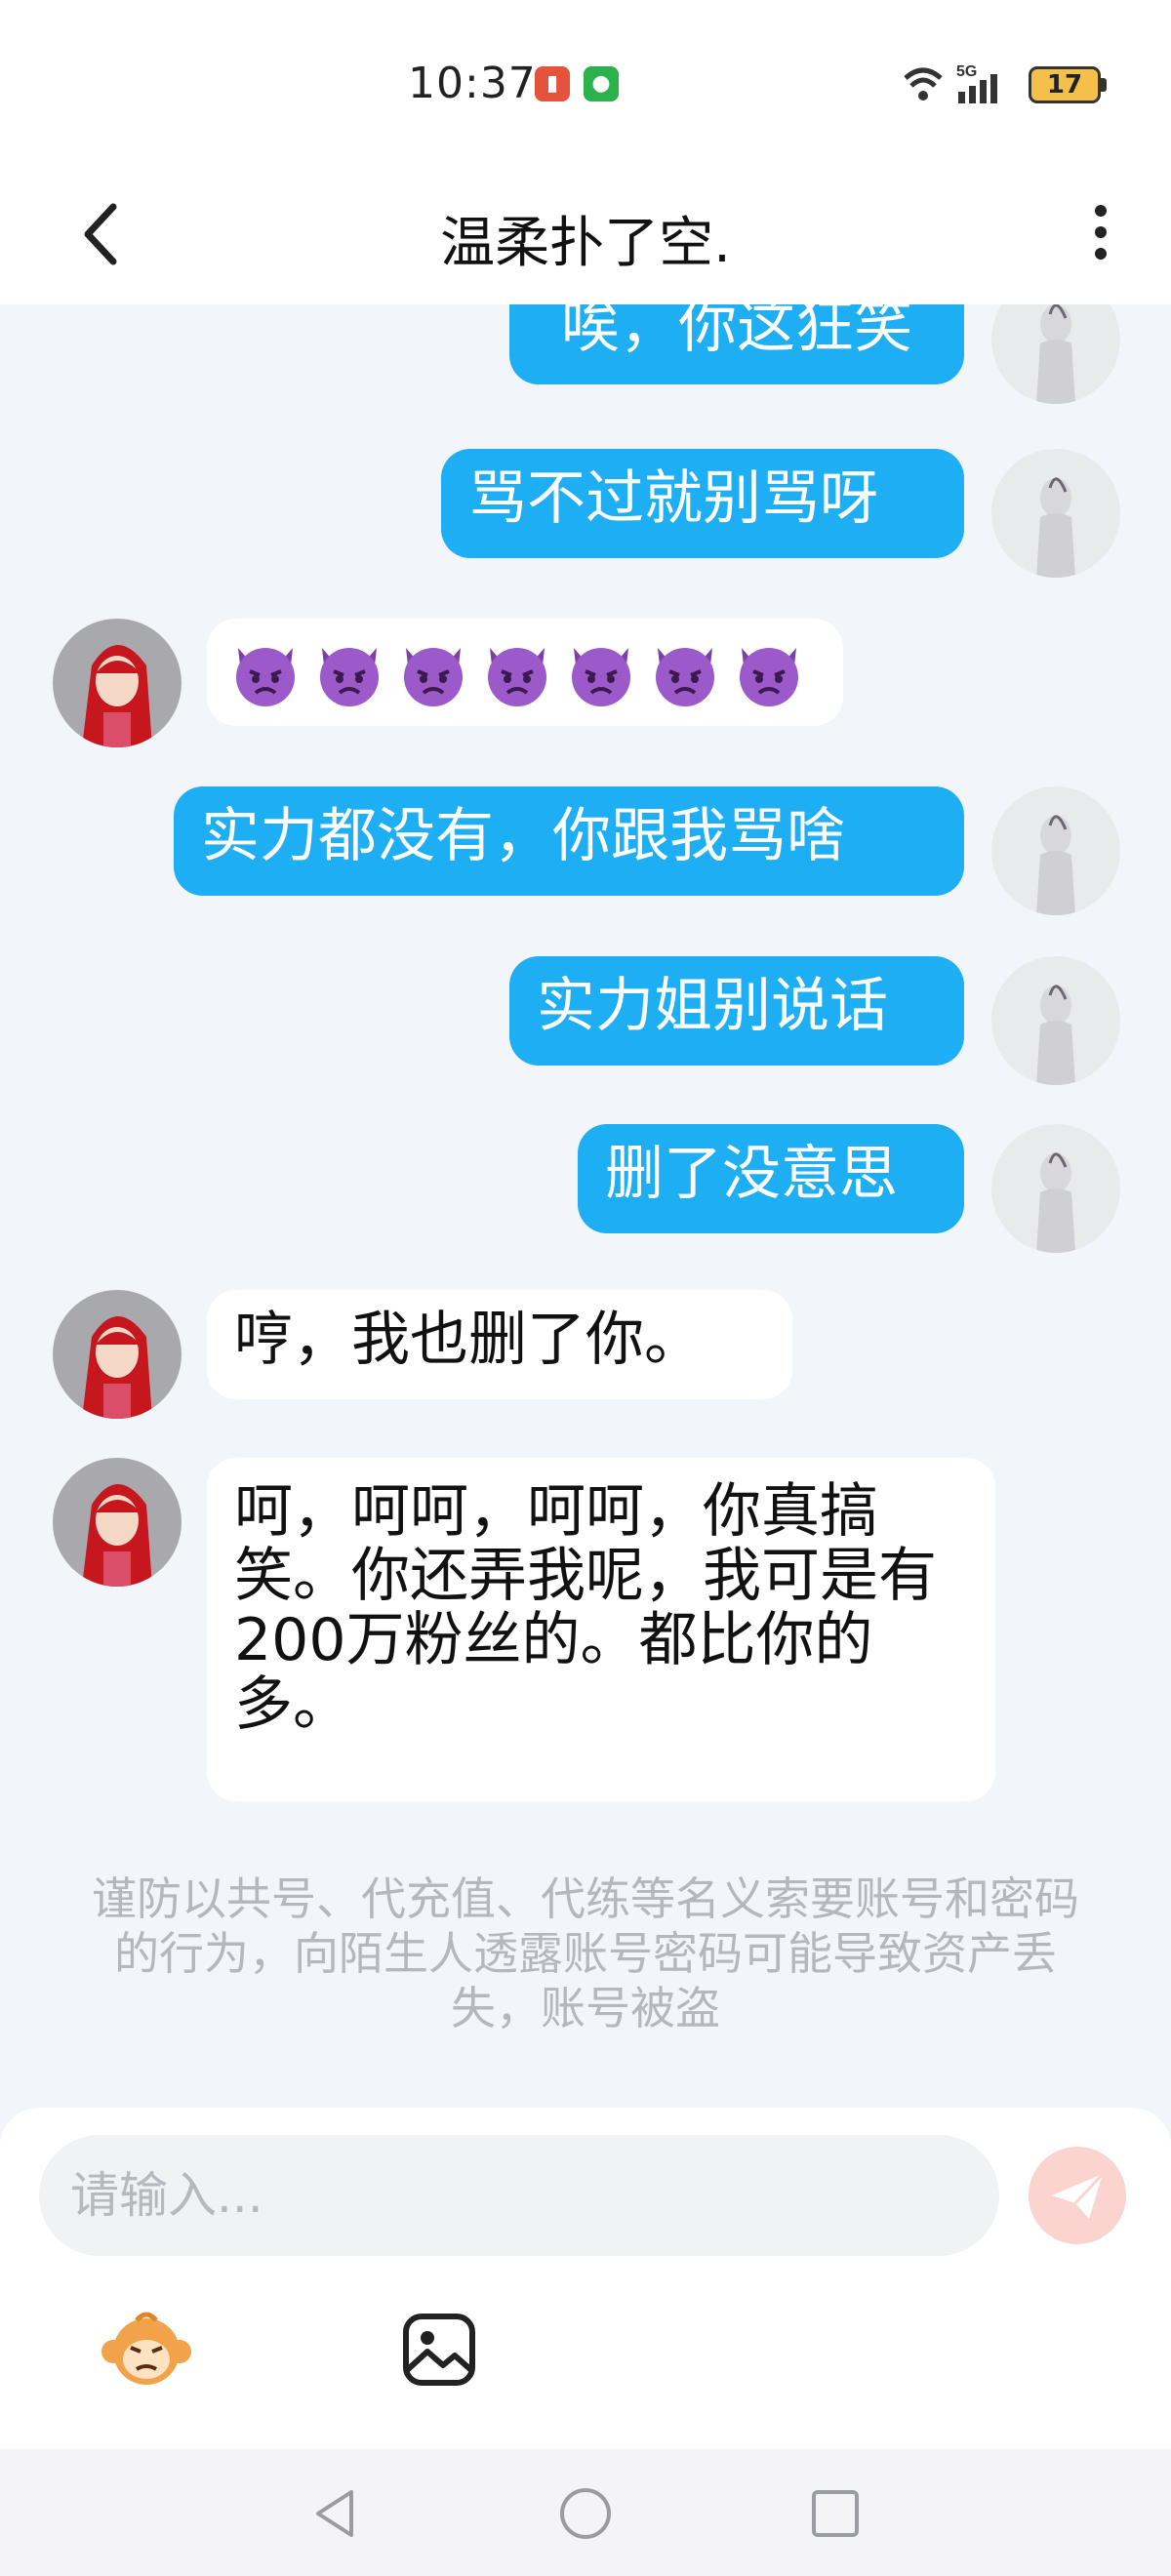 The image size is (1171, 2576). I want to click on status-time: 10:37, so click(472, 83).